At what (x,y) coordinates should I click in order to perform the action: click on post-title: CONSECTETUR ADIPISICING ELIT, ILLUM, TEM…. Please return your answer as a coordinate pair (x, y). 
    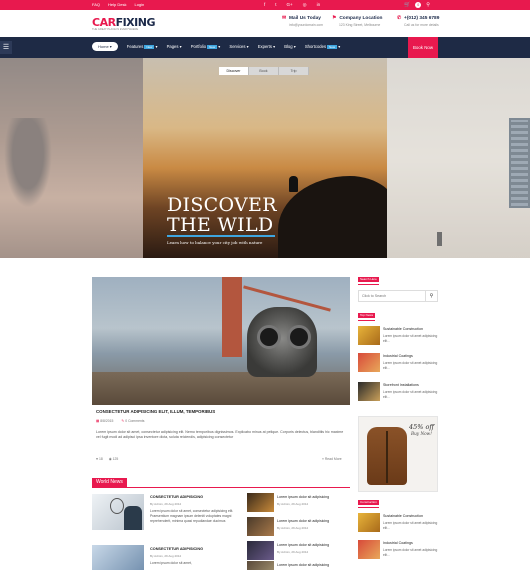
    Looking at the image, I should click on (155, 411).